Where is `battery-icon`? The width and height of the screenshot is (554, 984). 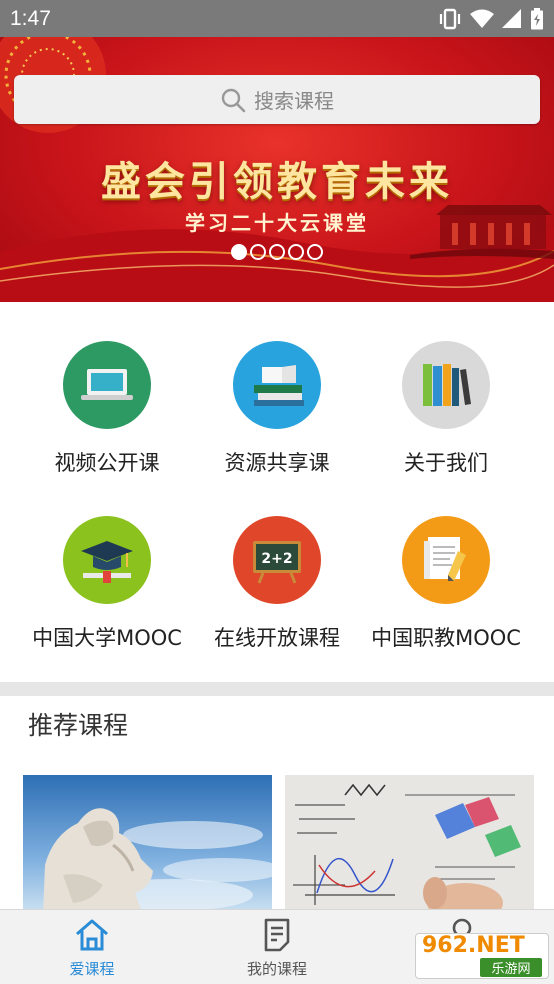 battery-icon is located at coordinates (537, 18).